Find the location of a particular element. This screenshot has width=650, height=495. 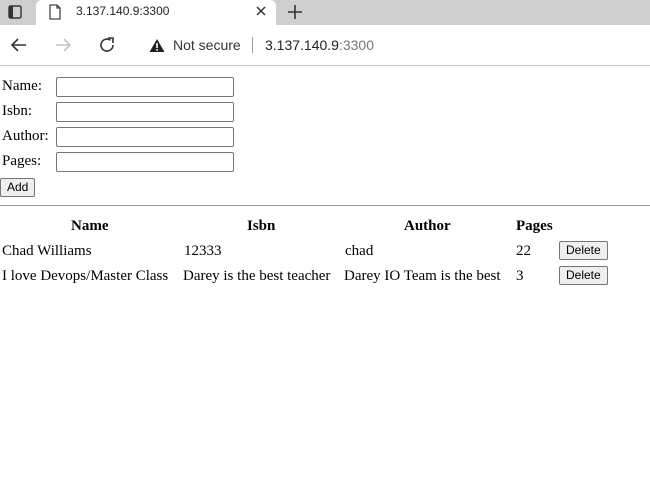

isbn-input is located at coordinates (145, 112).